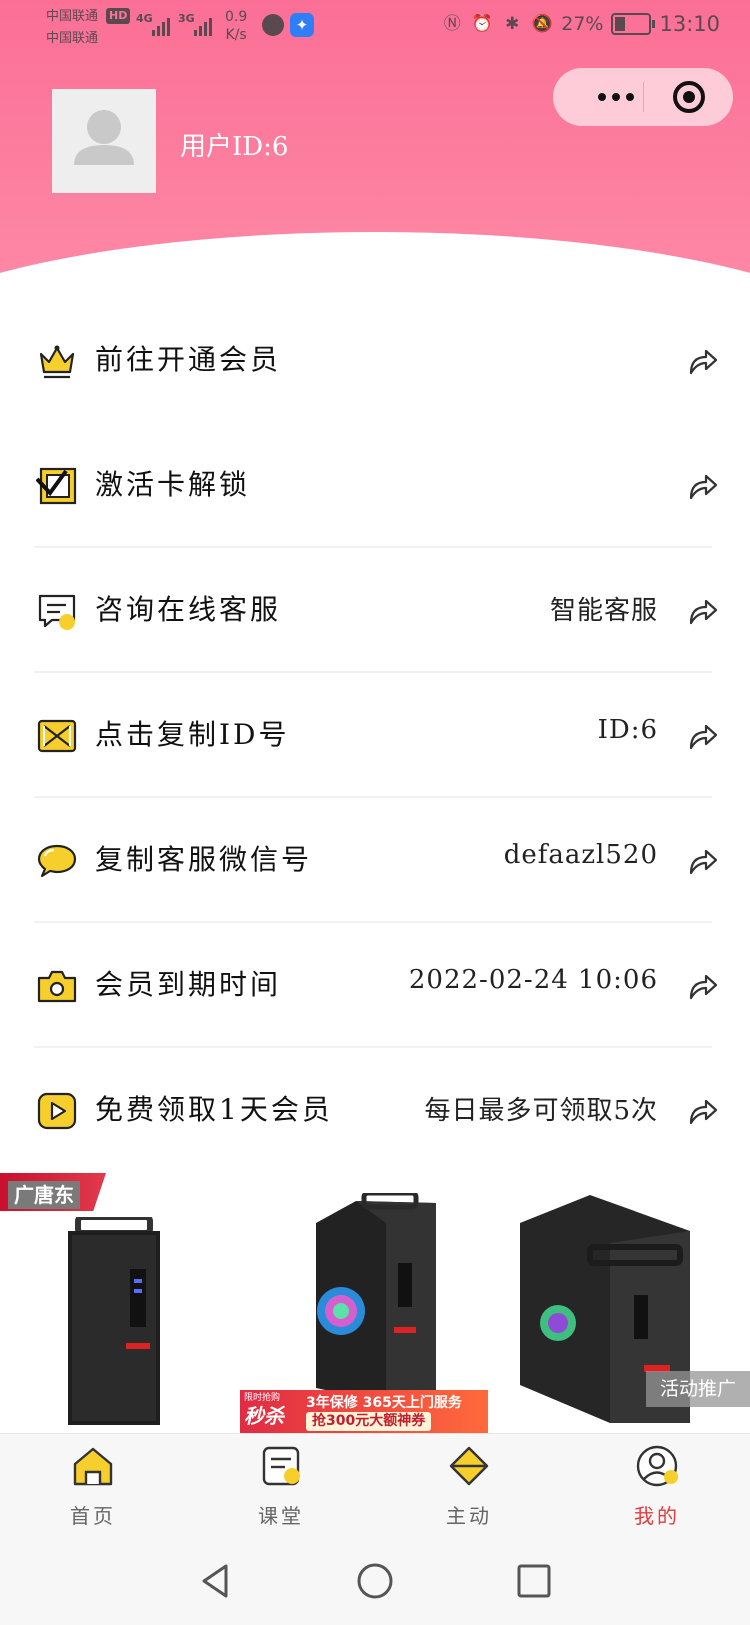 The height and width of the screenshot is (1625, 750). I want to click on play-icon, so click(57, 1111).